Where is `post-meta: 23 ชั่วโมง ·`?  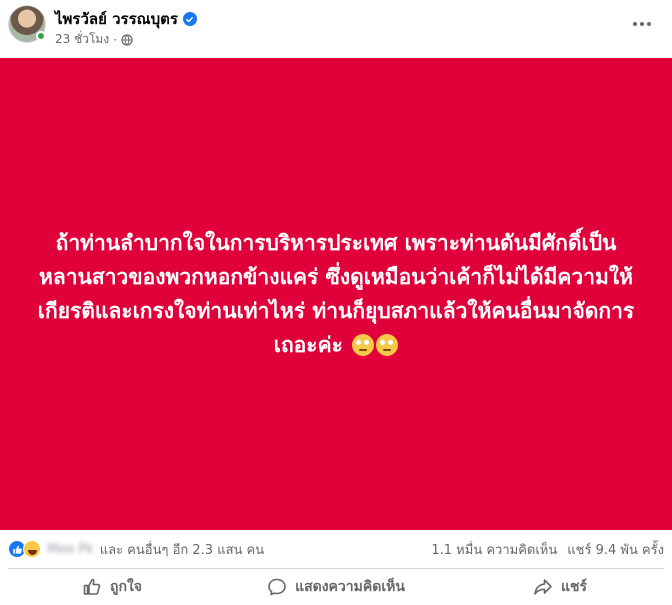 post-meta: 23 ชั่วโมง · is located at coordinates (94, 39).